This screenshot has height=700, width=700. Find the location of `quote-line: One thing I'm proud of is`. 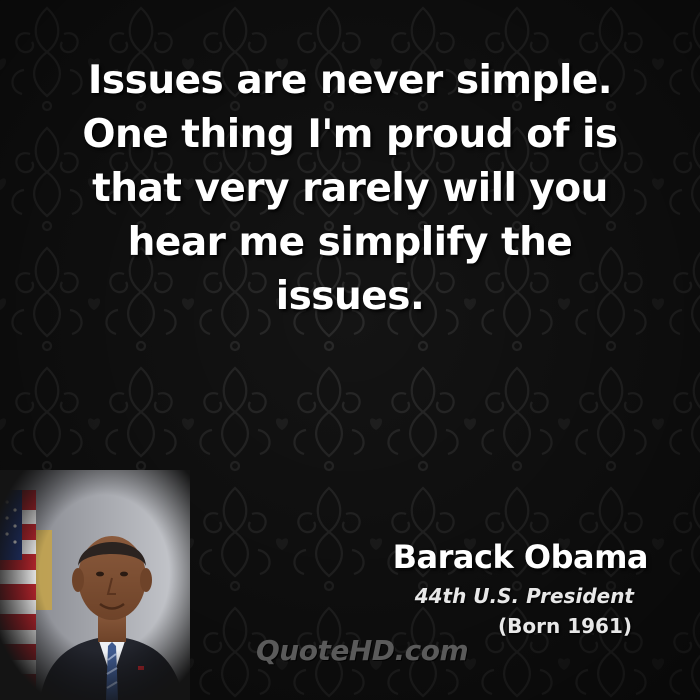

quote-line: One thing I'm proud of is is located at coordinates (350, 134).